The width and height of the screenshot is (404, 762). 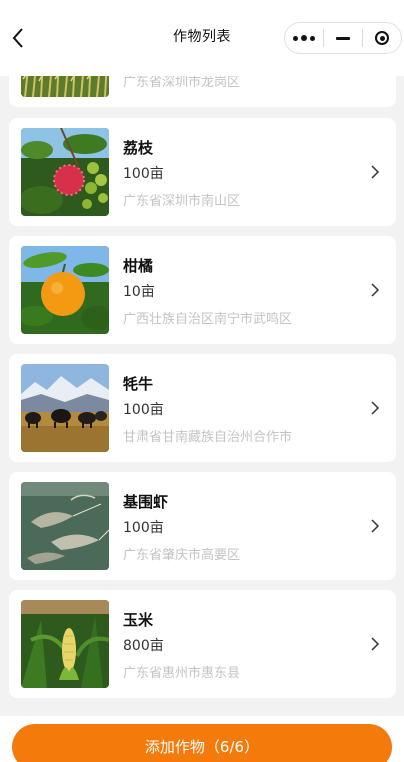 I want to click on crop-card: 牦牛 100亩 甘肃省甘南藏族自治州合作市, so click(x=202, y=408).